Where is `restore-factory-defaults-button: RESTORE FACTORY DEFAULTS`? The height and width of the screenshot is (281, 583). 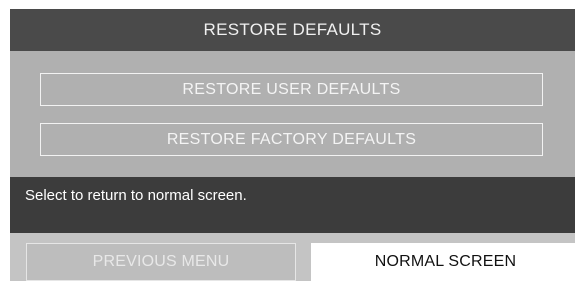 restore-factory-defaults-button: RESTORE FACTORY DEFAULTS is located at coordinates (291, 139).